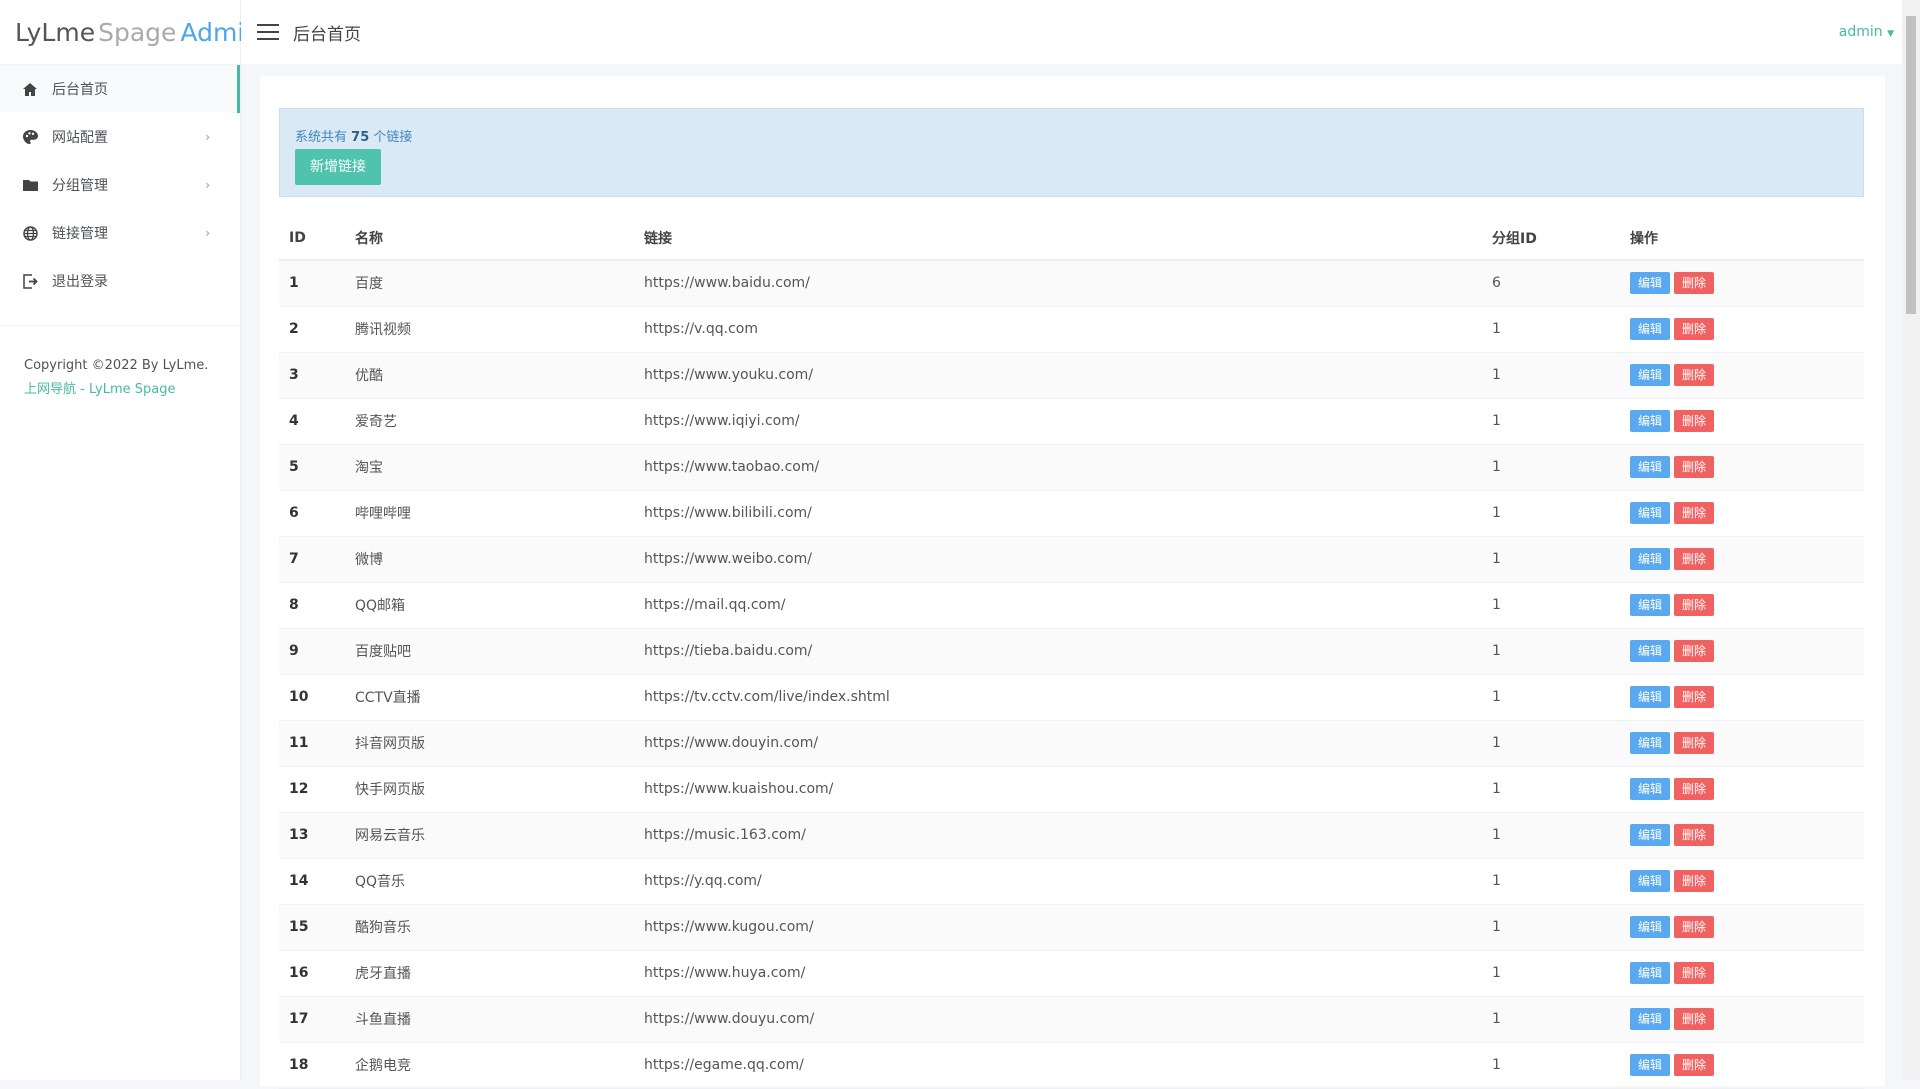 This screenshot has height=1089, width=1920. I want to click on cell-url: https://www.weibo.com/, so click(1058, 559).